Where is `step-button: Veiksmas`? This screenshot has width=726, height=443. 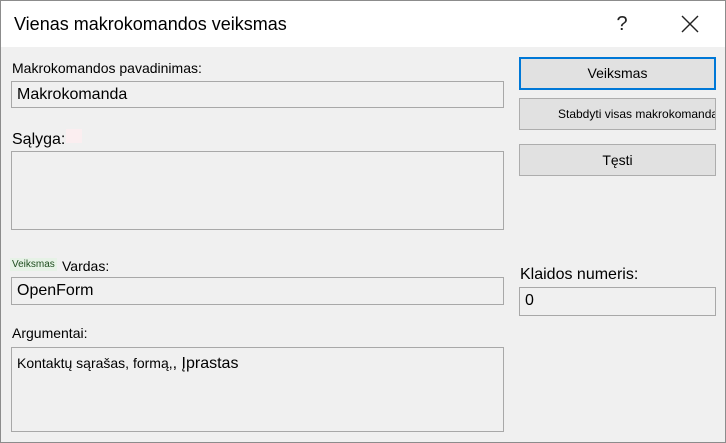 step-button: Veiksmas is located at coordinates (617, 73).